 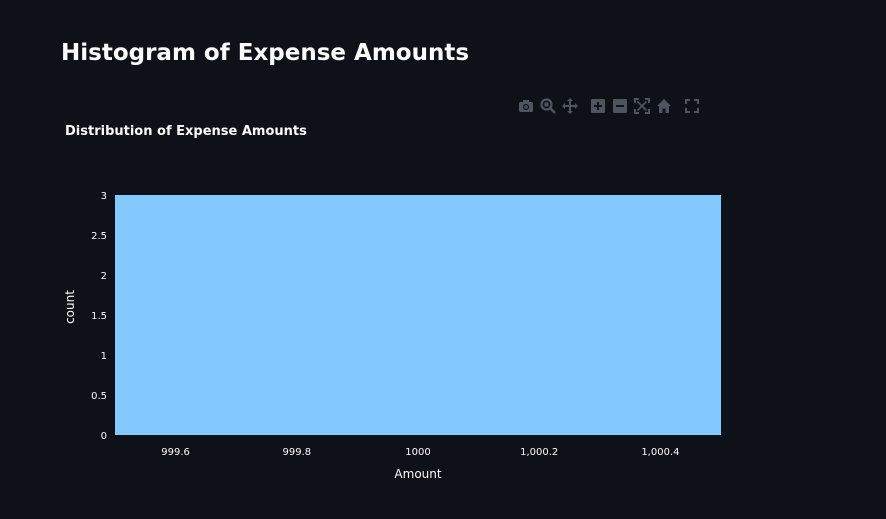 I want to click on chart-modebar, so click(x=612, y=106).